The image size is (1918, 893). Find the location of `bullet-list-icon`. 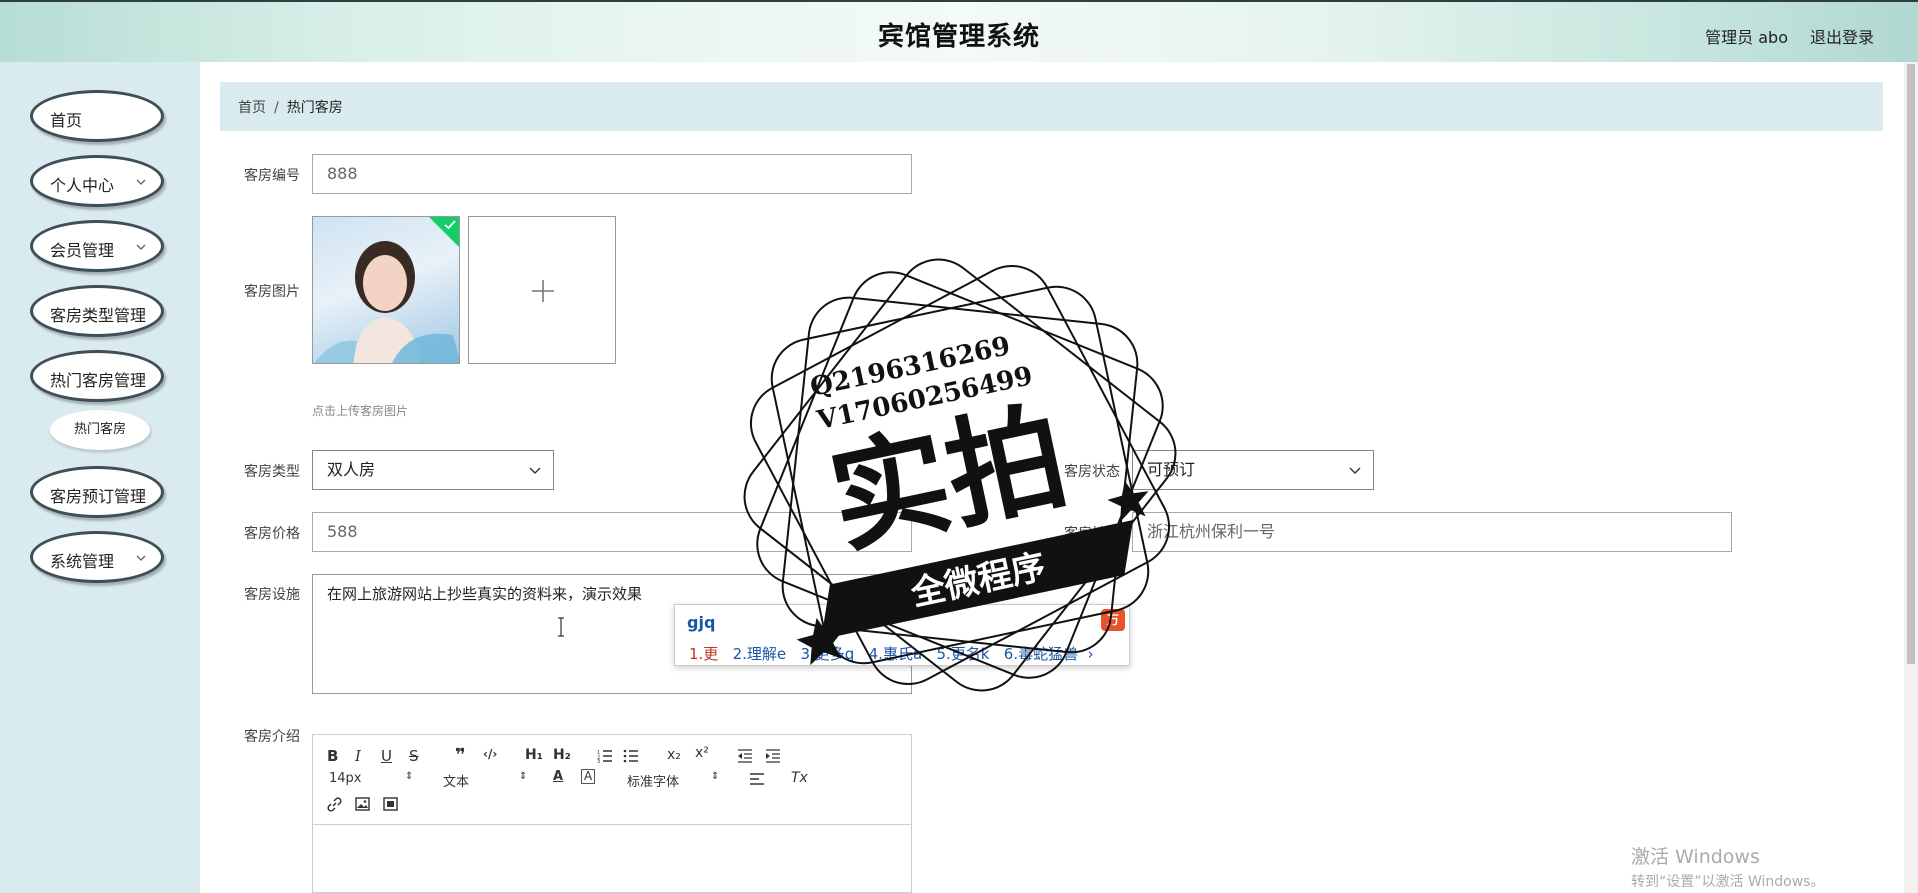

bullet-list-icon is located at coordinates (631, 756).